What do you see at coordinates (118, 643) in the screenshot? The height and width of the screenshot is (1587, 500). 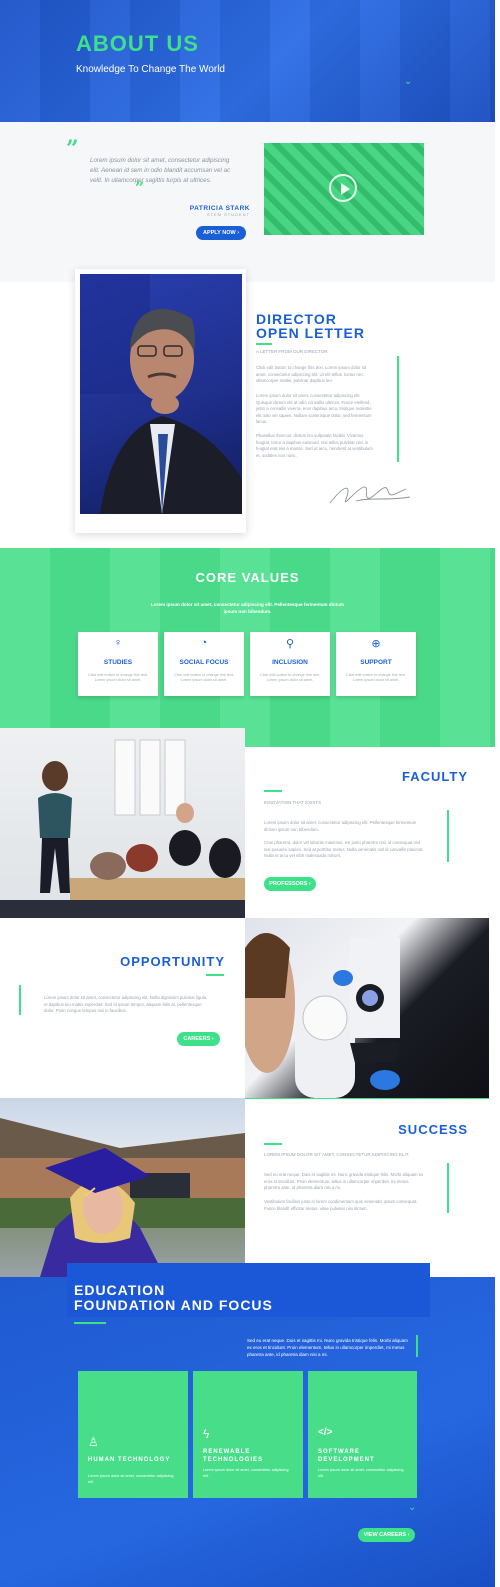 I see `lightbulb-icon: ♀` at bounding box center [118, 643].